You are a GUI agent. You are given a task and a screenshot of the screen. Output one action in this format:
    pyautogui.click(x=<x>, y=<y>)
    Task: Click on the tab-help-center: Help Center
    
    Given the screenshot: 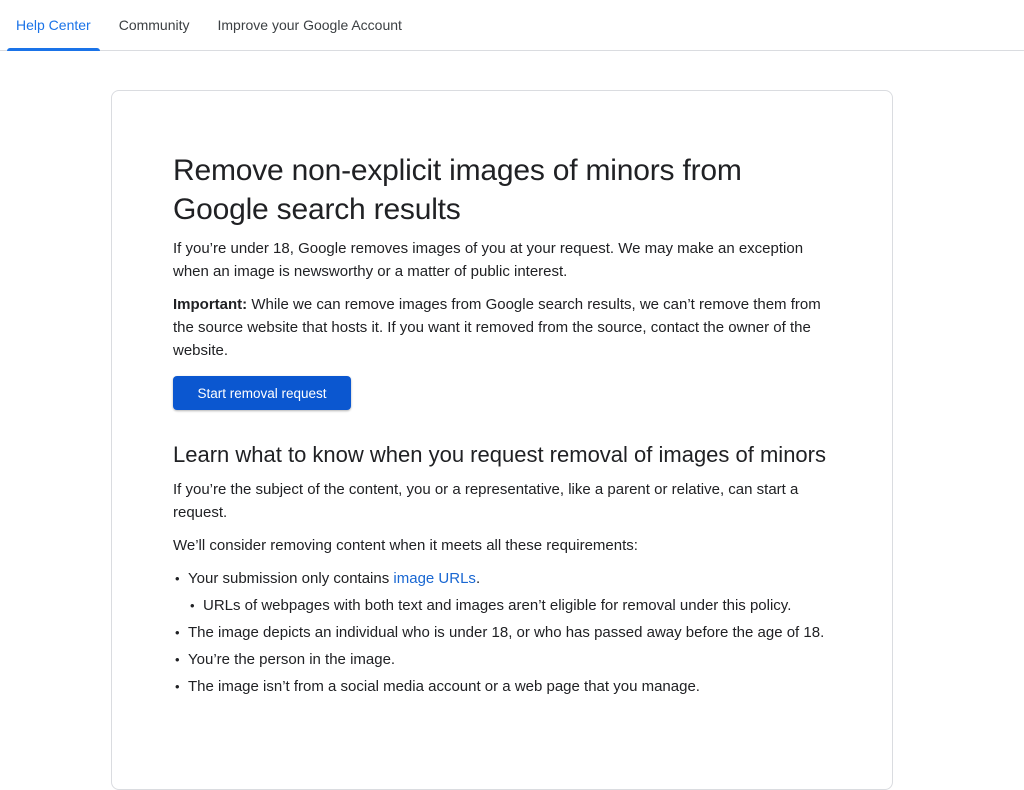 What is the action you would take?
    pyautogui.click(x=53, y=25)
    